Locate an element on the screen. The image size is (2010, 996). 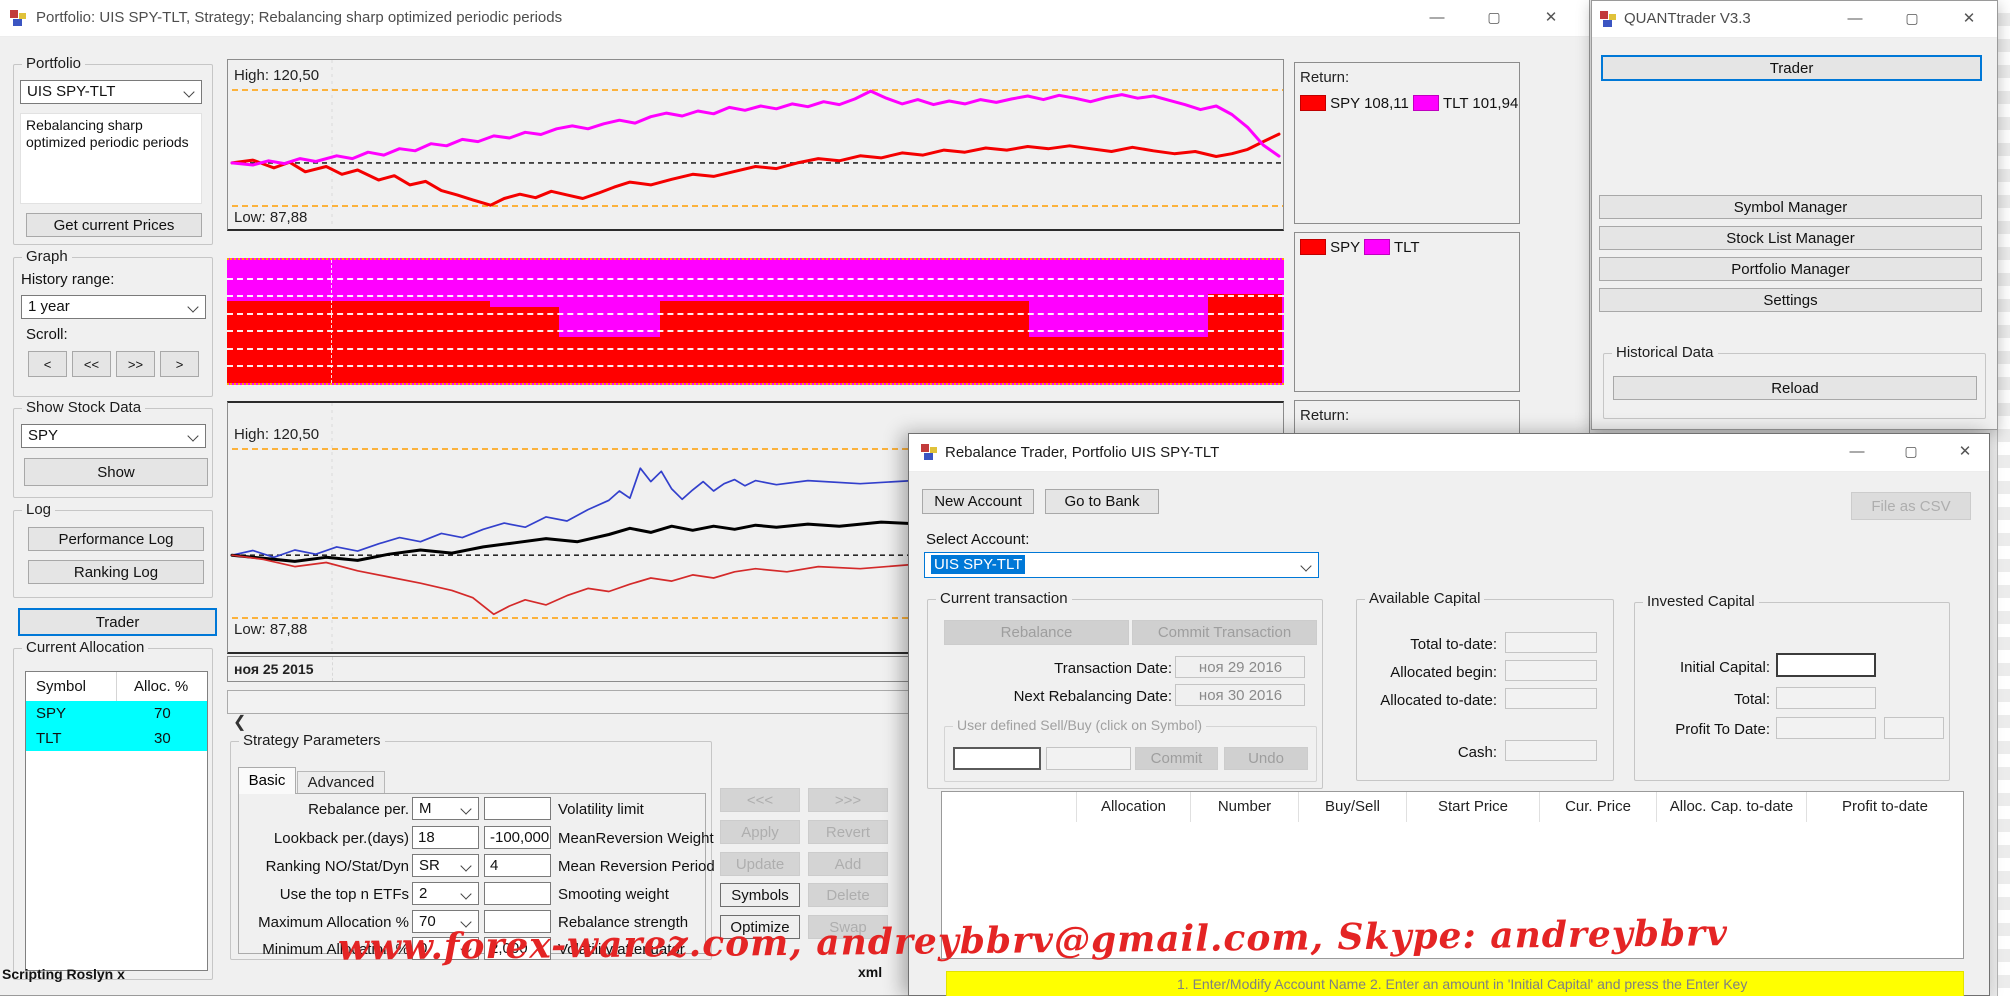
col-profit: Profit to-date is located at coordinates (1885, 807).